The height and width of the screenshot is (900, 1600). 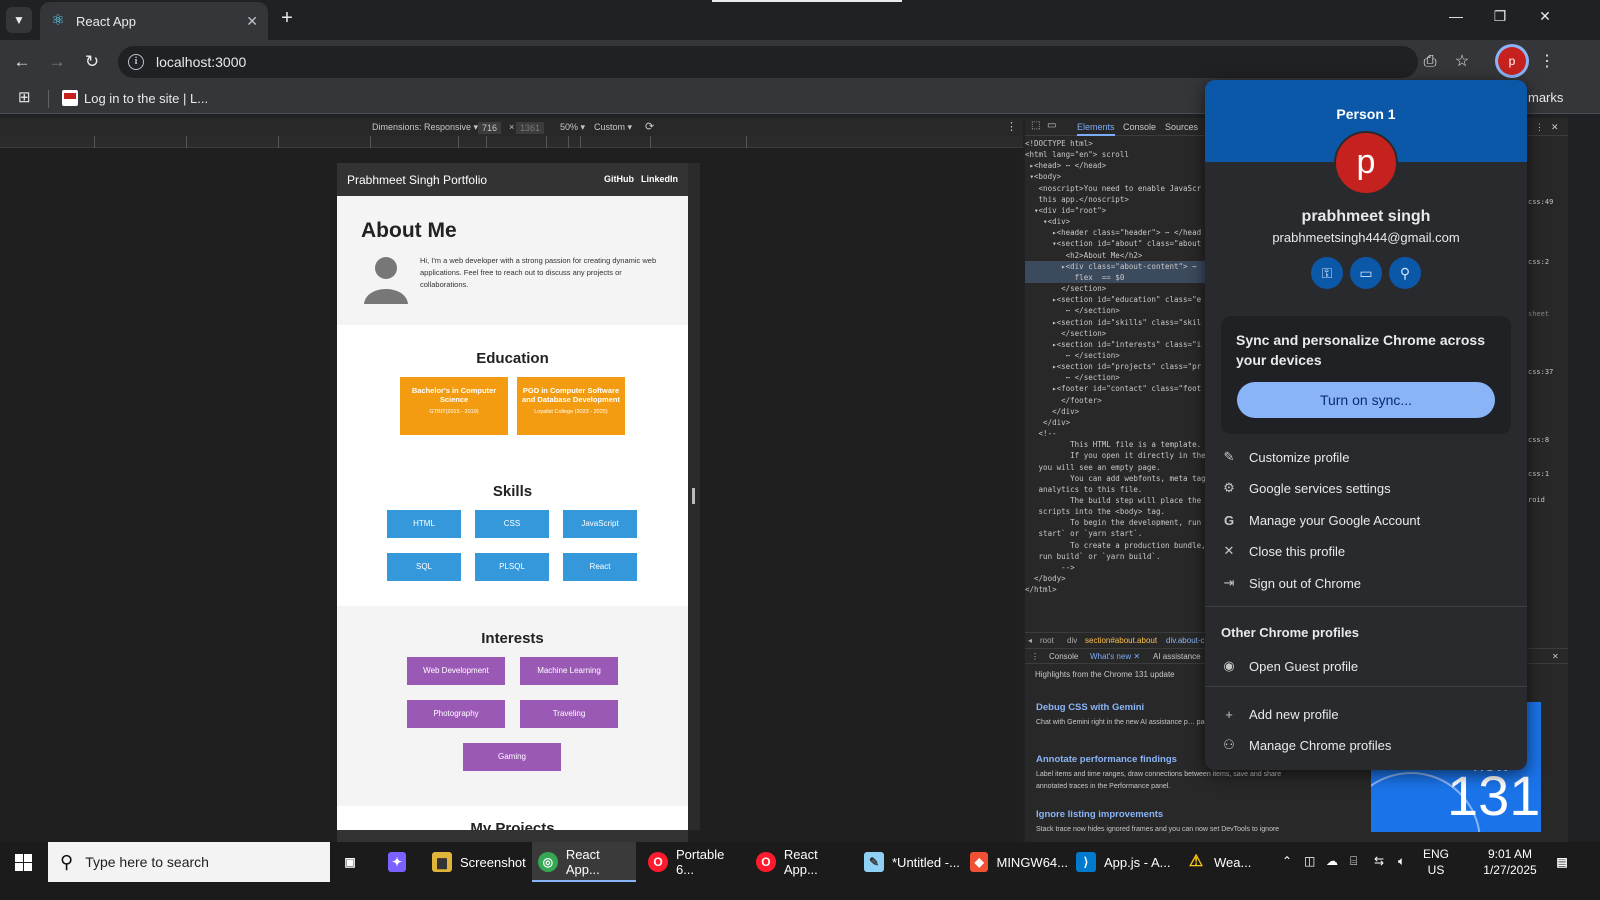 I want to click on open-guest-profile-item: ◉ Open Guest profile, so click(x=1366, y=666).